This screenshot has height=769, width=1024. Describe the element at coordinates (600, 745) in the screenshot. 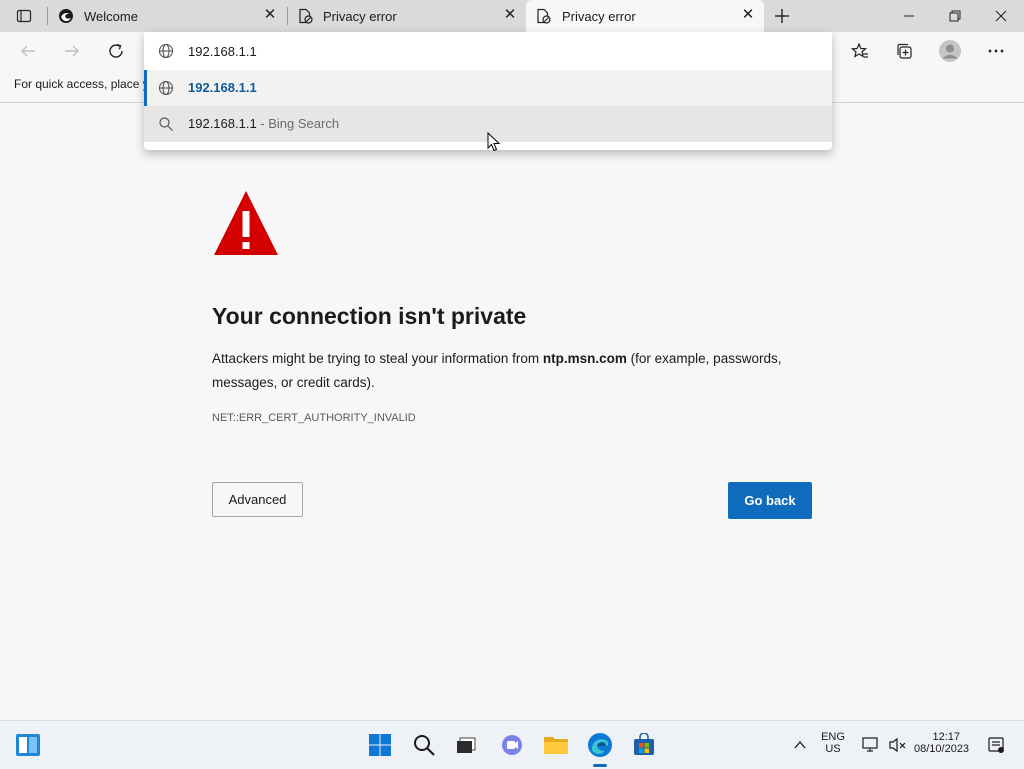

I see `edge-taskbar-icon` at that location.